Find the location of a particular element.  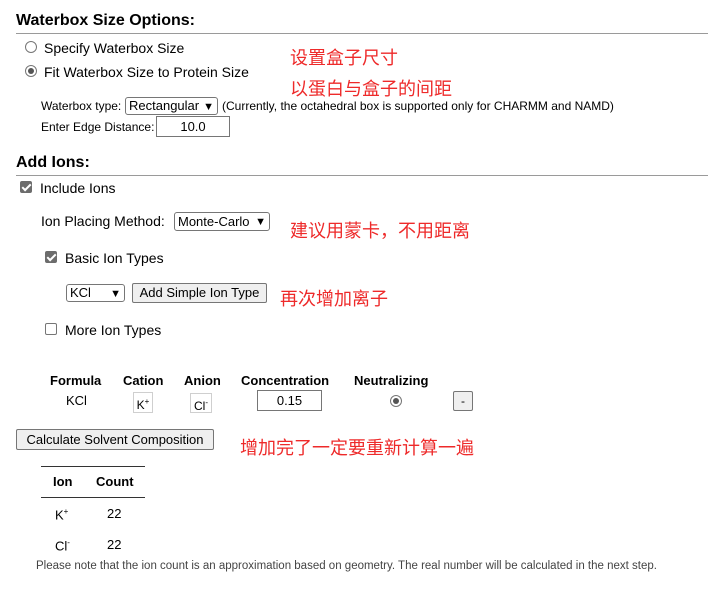

annotation-monte-carlo: 建议用蒙卡，不用距离 is located at coordinates (380, 231).